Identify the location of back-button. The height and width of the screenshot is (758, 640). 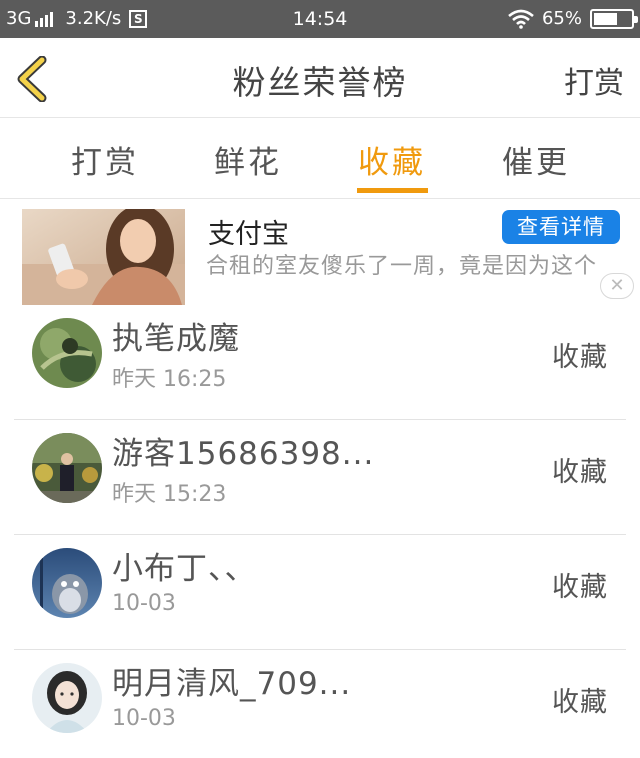
(32, 79).